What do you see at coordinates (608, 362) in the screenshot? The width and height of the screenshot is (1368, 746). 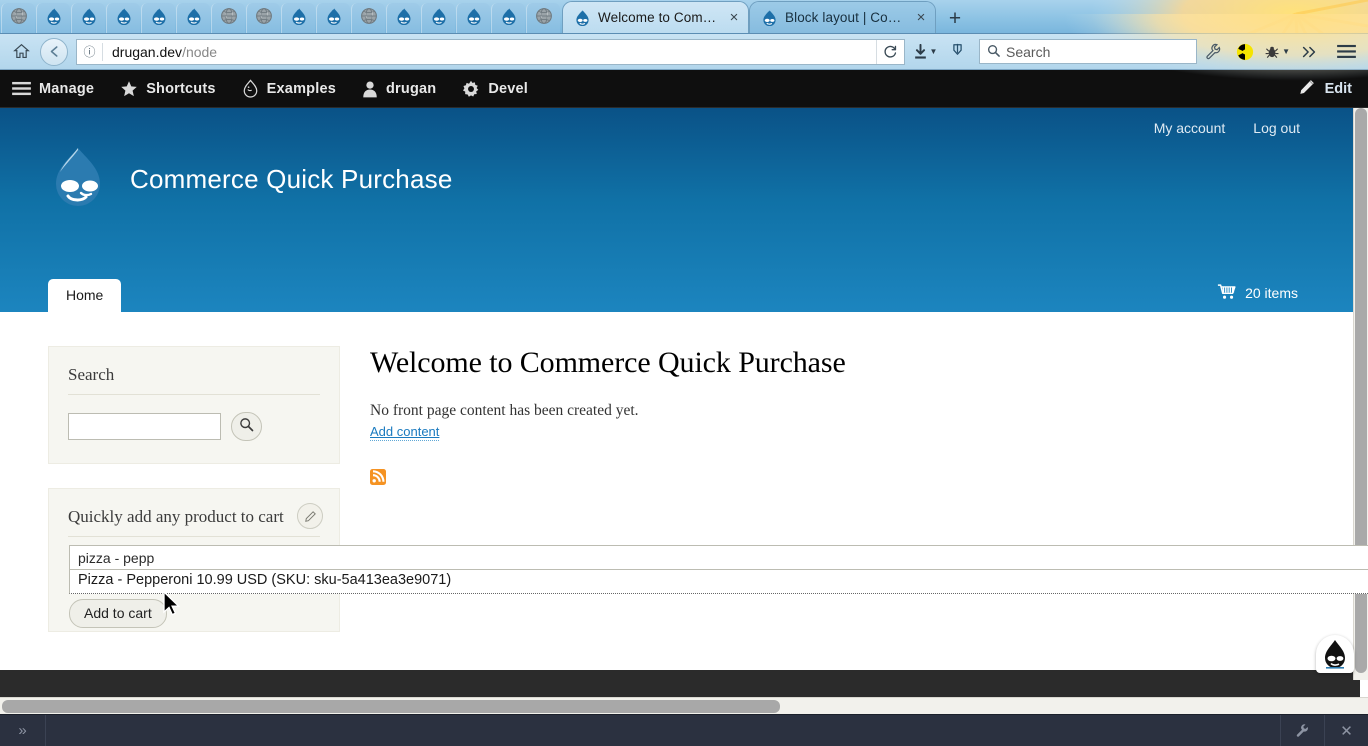 I see `page-title: Welcome to Commerce Quick Purchase` at bounding box center [608, 362].